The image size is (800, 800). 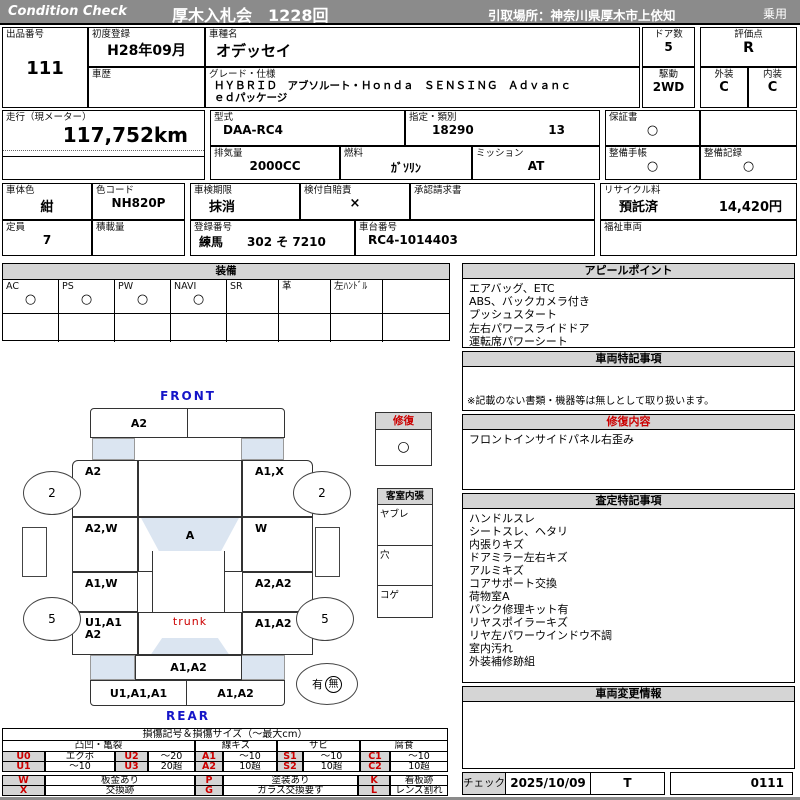 What do you see at coordinates (652, 166) in the screenshot?
I see `maintenance-book-value: ○` at bounding box center [652, 166].